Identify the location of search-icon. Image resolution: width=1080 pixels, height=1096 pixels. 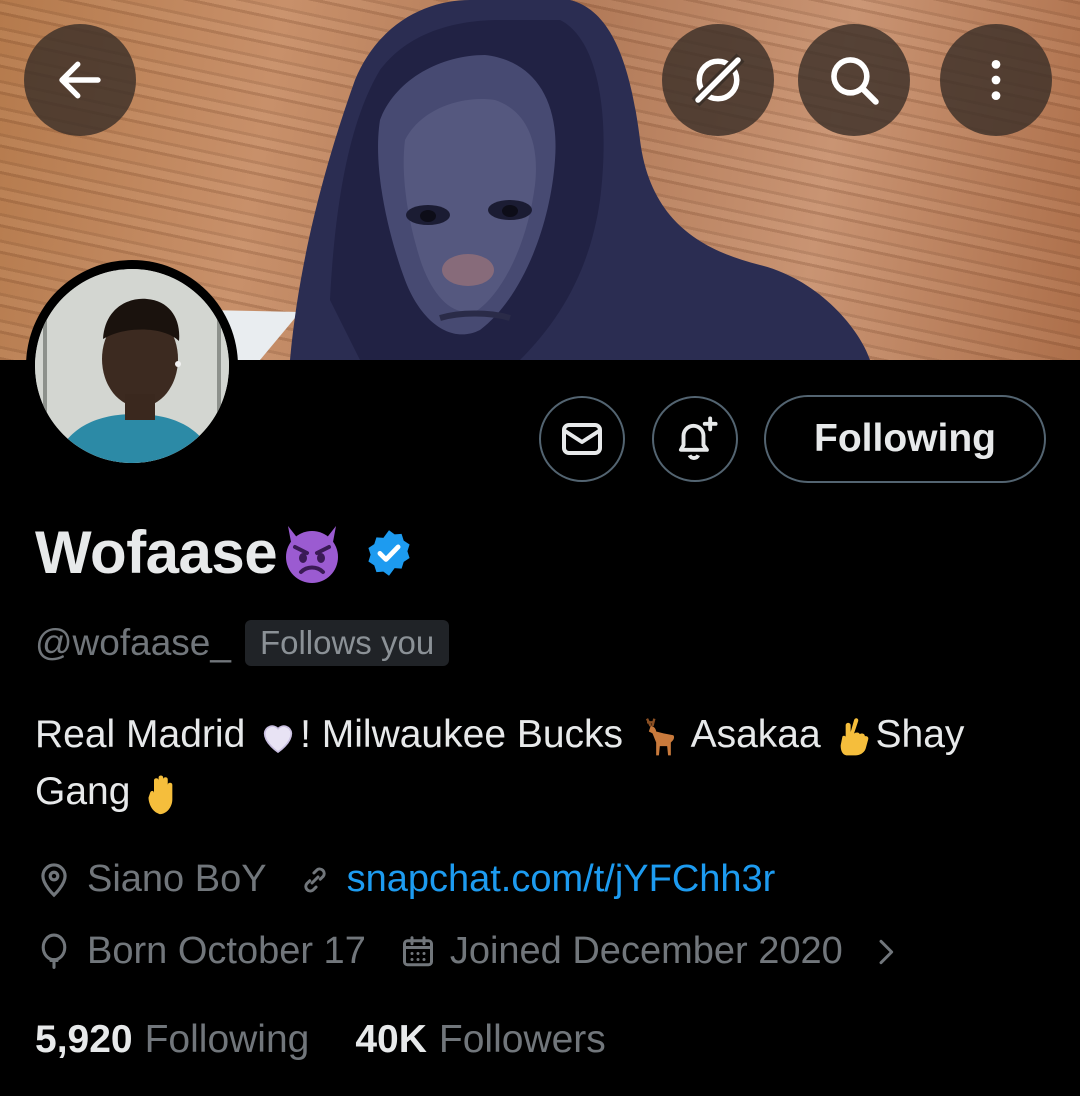
(855, 81).